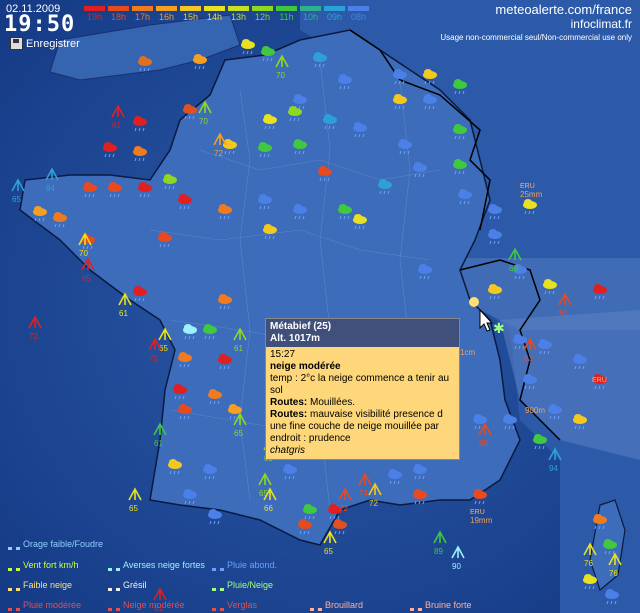 The width and height of the screenshot is (640, 613). I want to click on legend-label: Pluie abond., so click(252, 565).